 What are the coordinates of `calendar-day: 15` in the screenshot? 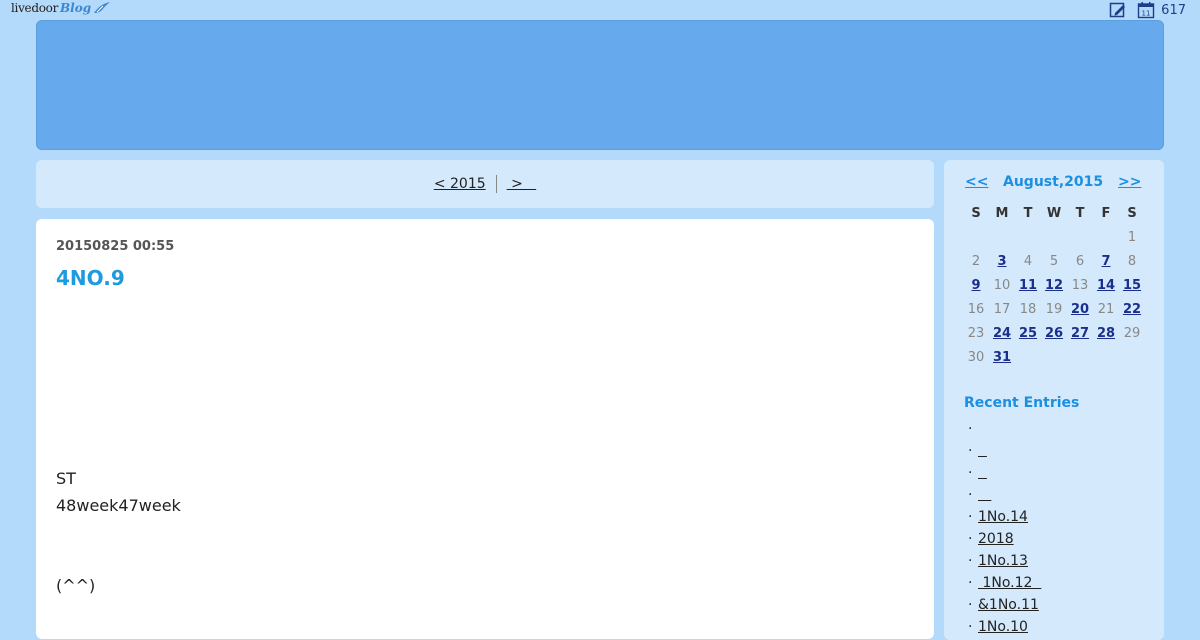 It's located at (1132, 285).